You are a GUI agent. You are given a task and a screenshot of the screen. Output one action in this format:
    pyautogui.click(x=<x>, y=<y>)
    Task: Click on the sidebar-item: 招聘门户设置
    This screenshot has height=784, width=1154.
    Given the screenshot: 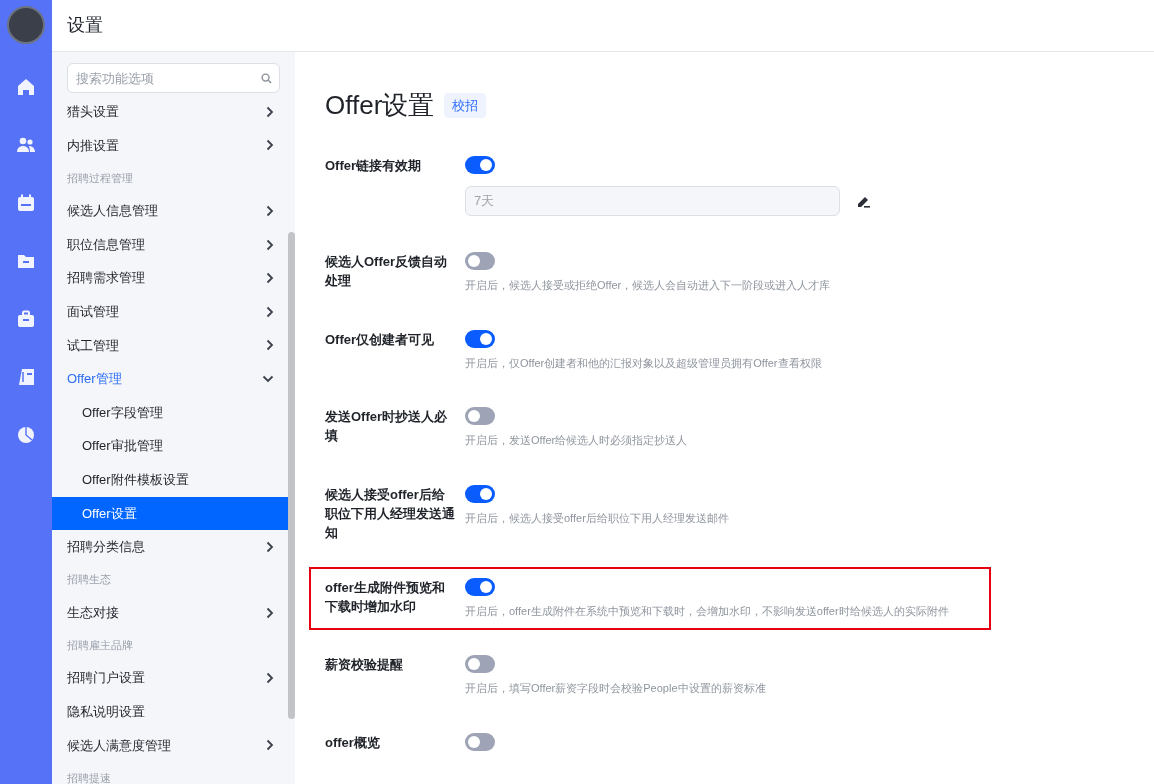 What is the action you would take?
    pyautogui.click(x=173, y=678)
    